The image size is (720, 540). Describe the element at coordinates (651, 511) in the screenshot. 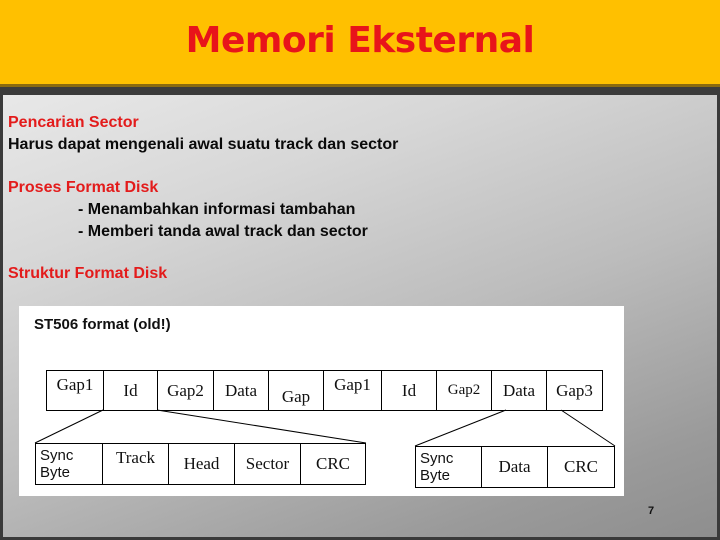

I see `page-number: 7` at that location.